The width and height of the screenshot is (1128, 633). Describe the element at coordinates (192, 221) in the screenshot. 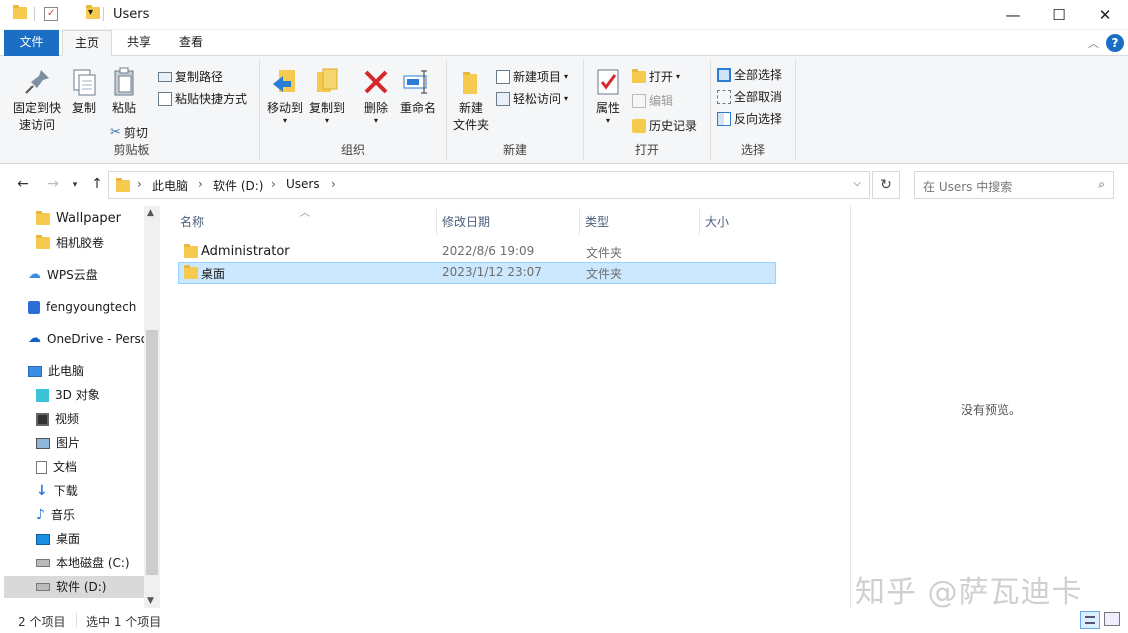

I see `column-header-name: 名称` at that location.